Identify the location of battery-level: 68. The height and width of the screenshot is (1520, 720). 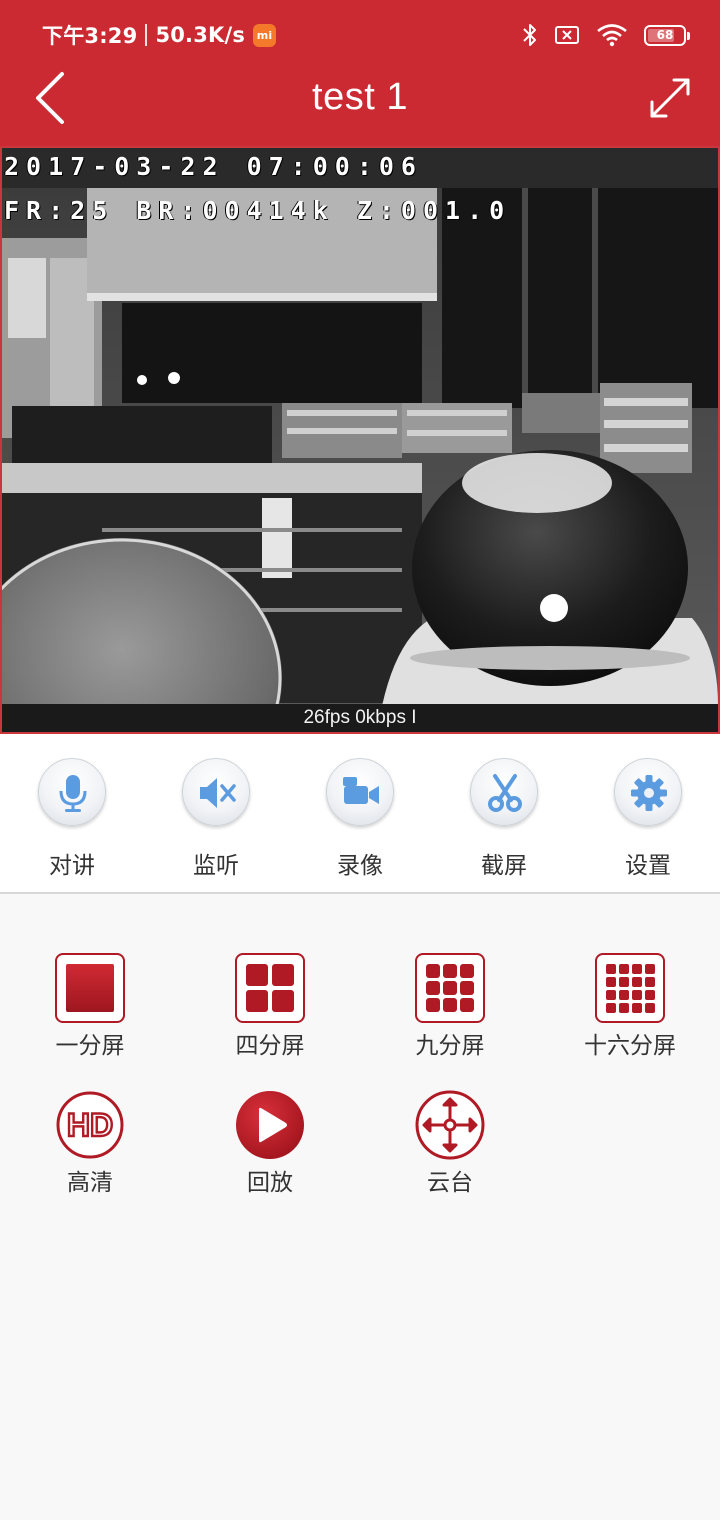
(665, 34).